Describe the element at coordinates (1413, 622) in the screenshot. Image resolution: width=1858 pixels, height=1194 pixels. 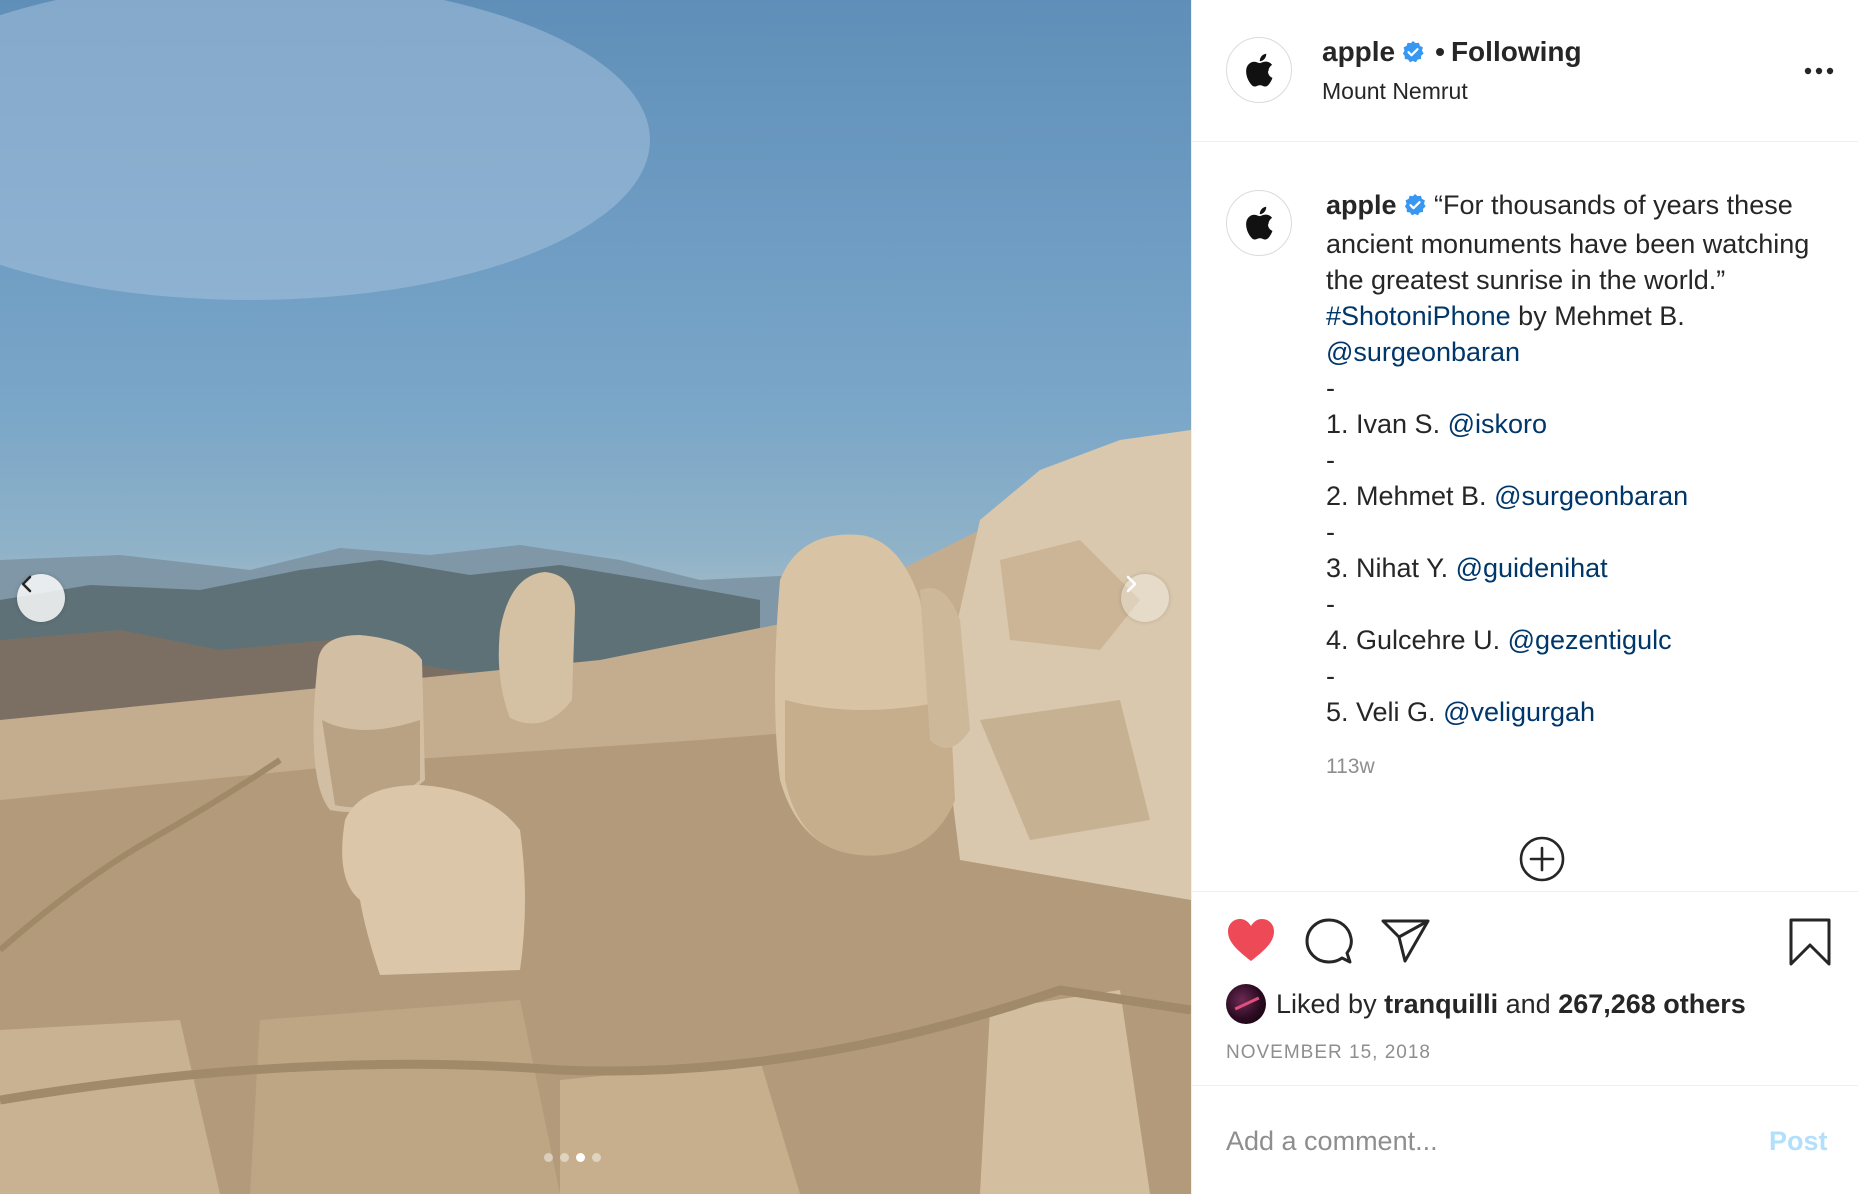
I see `caption-segment: - 4. Gulcehre U.` at that location.